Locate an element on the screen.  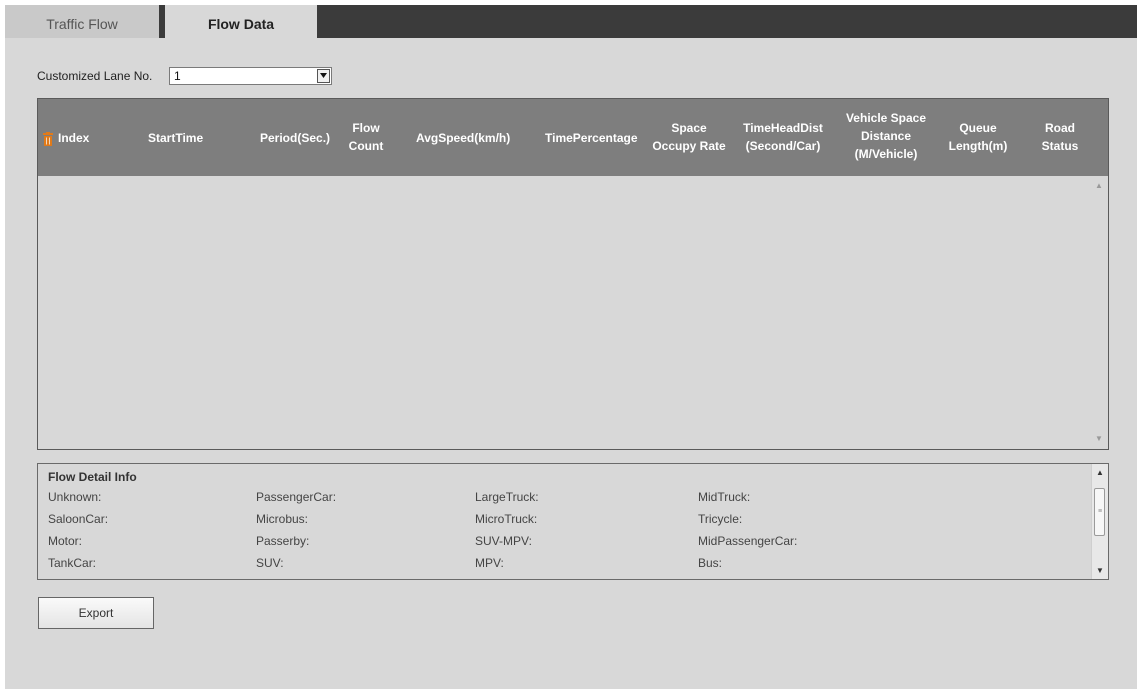
flow-detail-title: Flow Detail Info is located at coordinates (92, 477).